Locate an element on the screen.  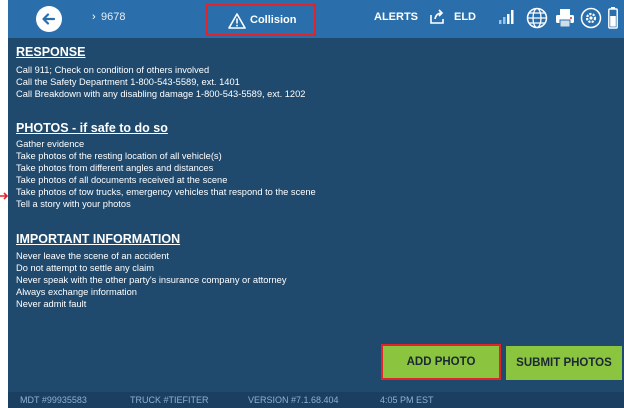
photos-line: Tell a story with your photos is located at coordinates (73, 204).